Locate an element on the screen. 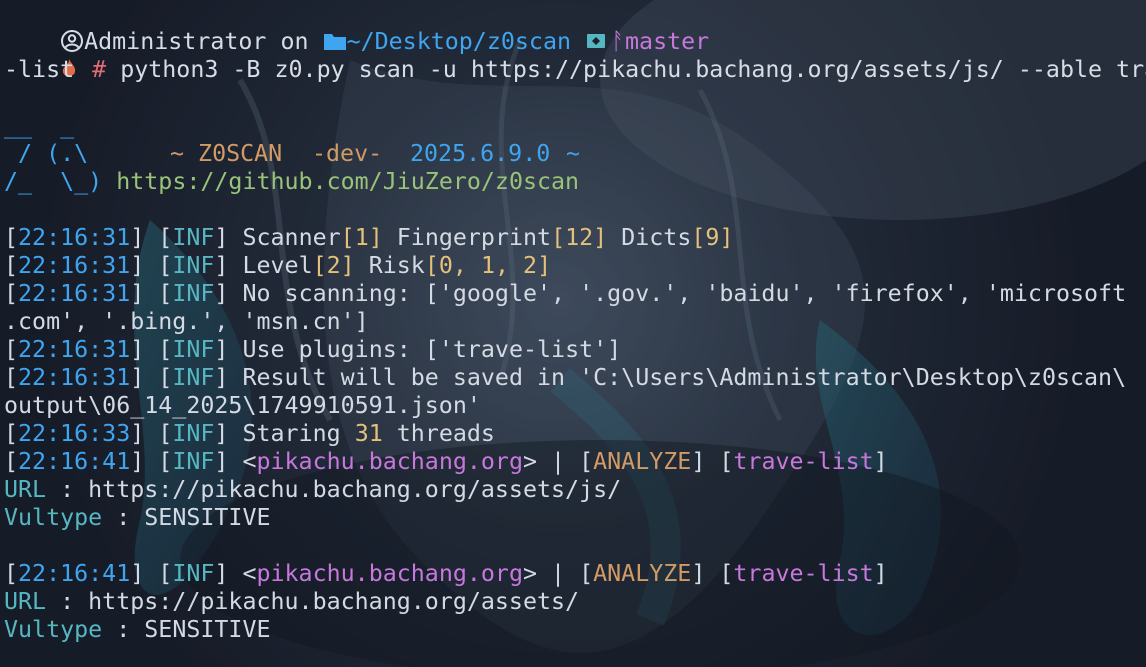  log-line: [22:16:31] [INF] Level[2] Risk[0, 1, 2] is located at coordinates (278, 265).